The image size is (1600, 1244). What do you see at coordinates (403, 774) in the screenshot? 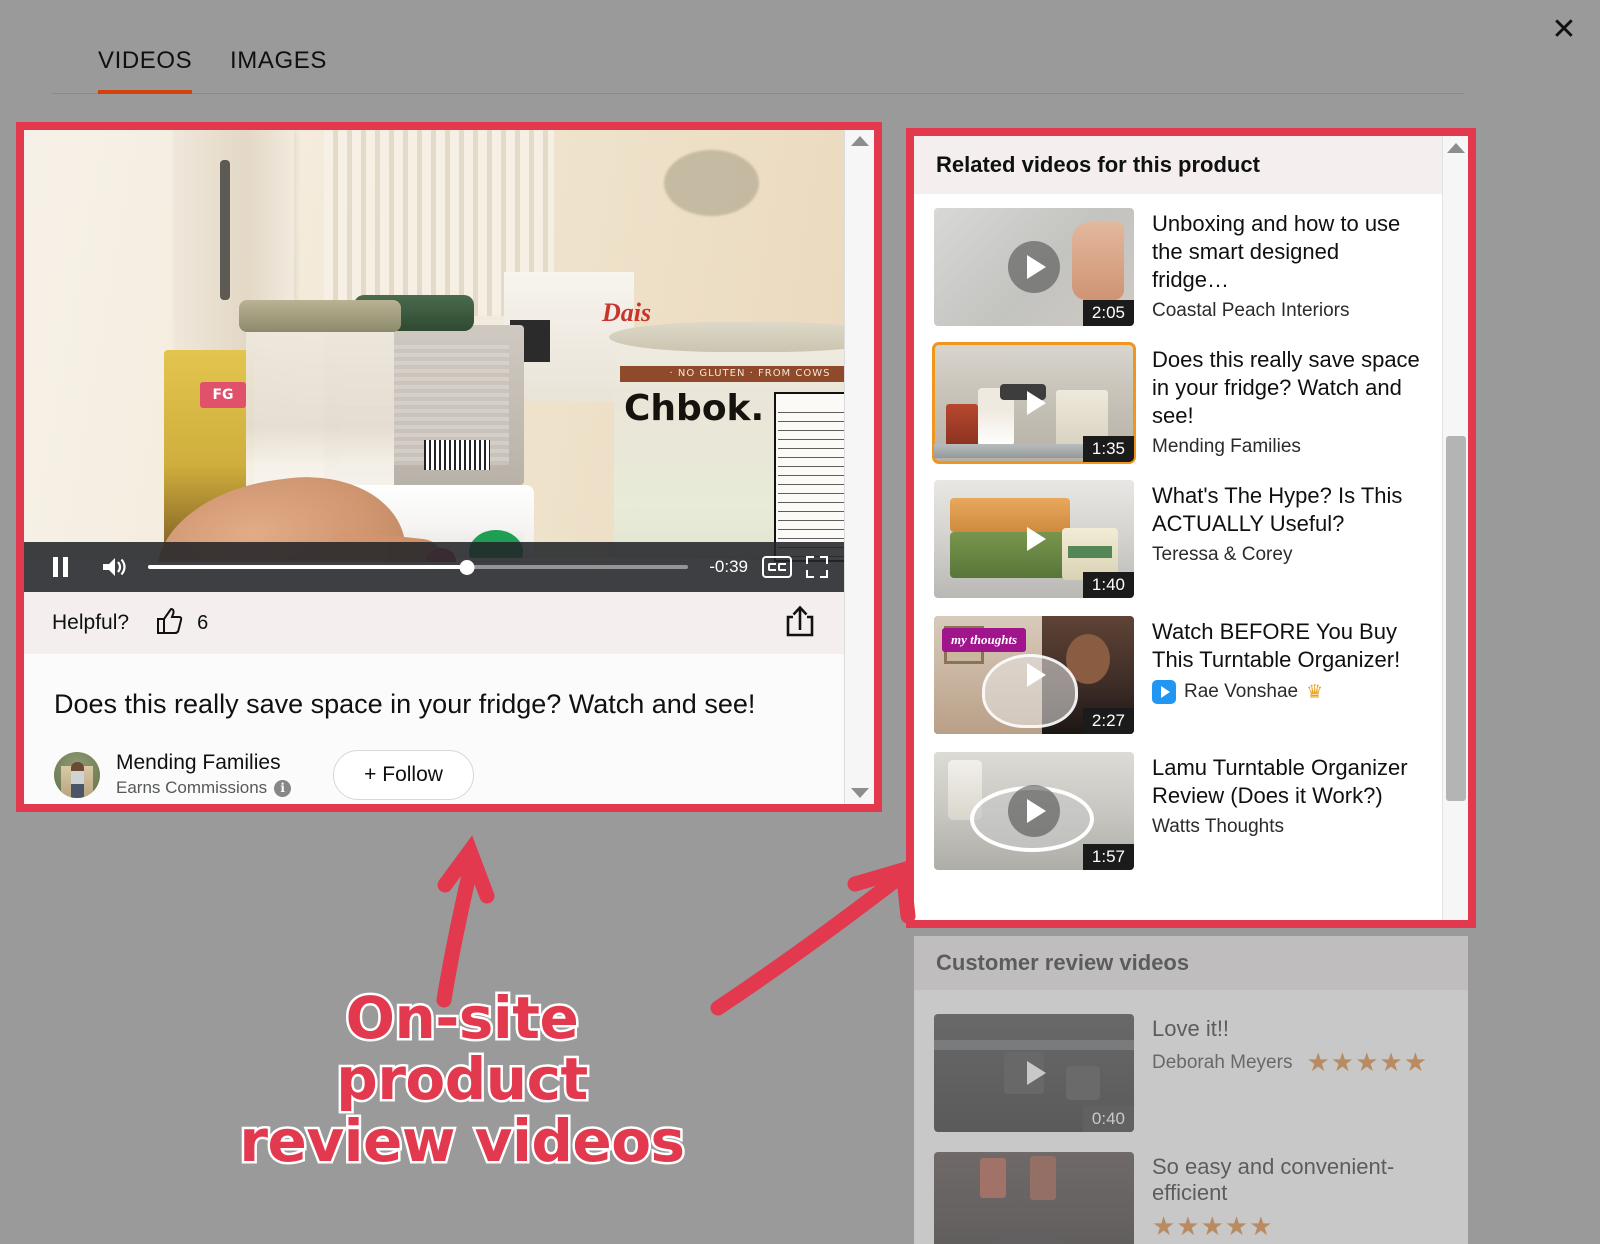
I see `follow-button: + Follow` at bounding box center [403, 774].